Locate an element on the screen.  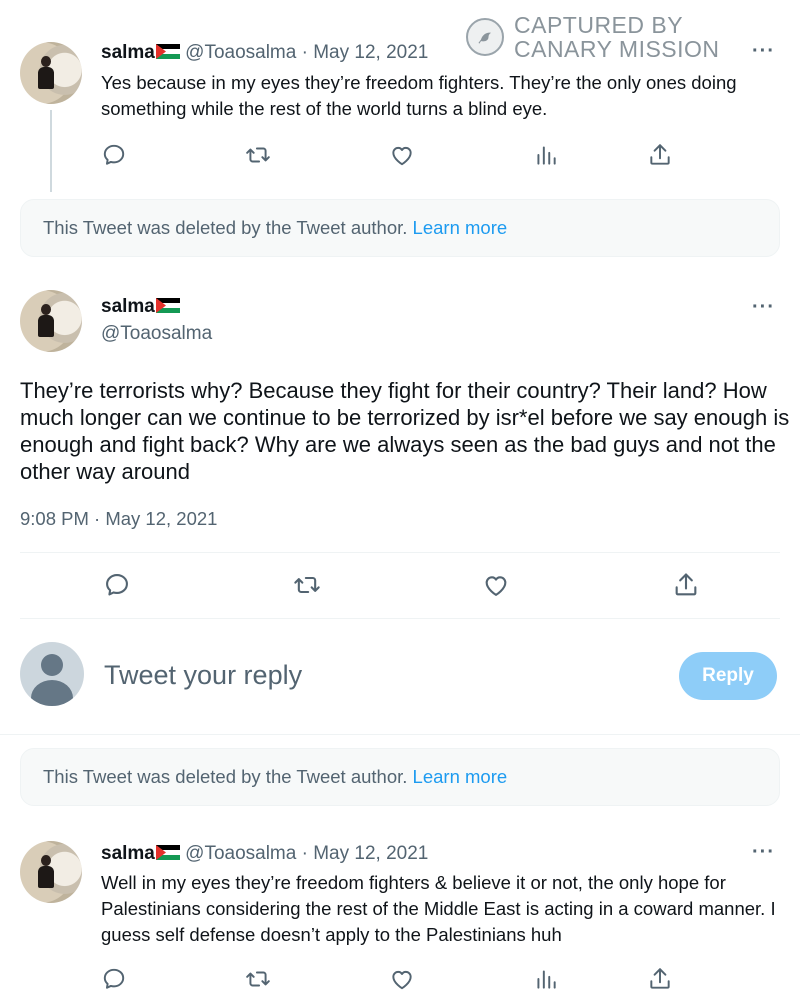
avatar-head is located at coordinates (52, 665).